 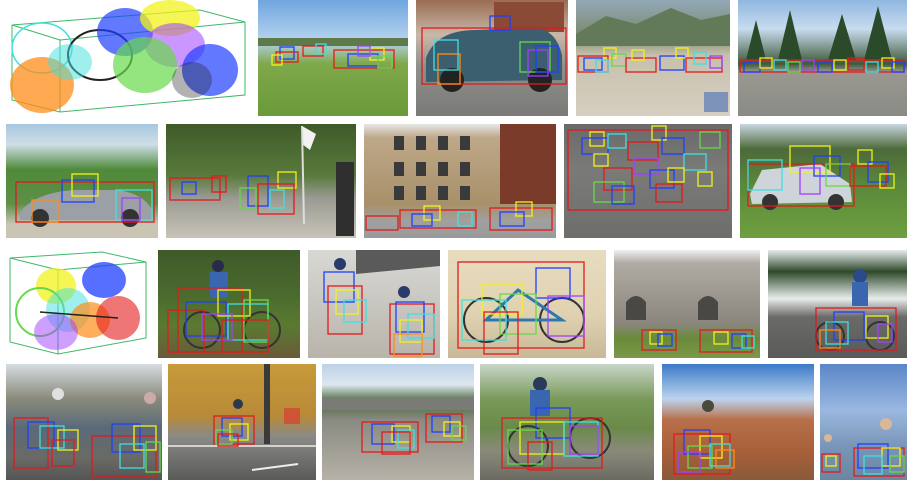 What do you see at coordinates (381, 303) in the screenshot?
I see `bicycle-photo-2-image` at bounding box center [381, 303].